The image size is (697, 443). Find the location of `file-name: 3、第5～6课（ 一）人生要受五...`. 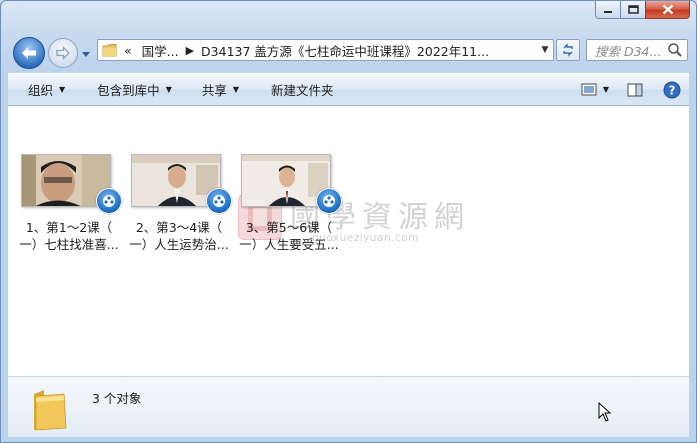

file-name: 3、第5～6课（ 一）人生要受五... is located at coordinates (289, 236).